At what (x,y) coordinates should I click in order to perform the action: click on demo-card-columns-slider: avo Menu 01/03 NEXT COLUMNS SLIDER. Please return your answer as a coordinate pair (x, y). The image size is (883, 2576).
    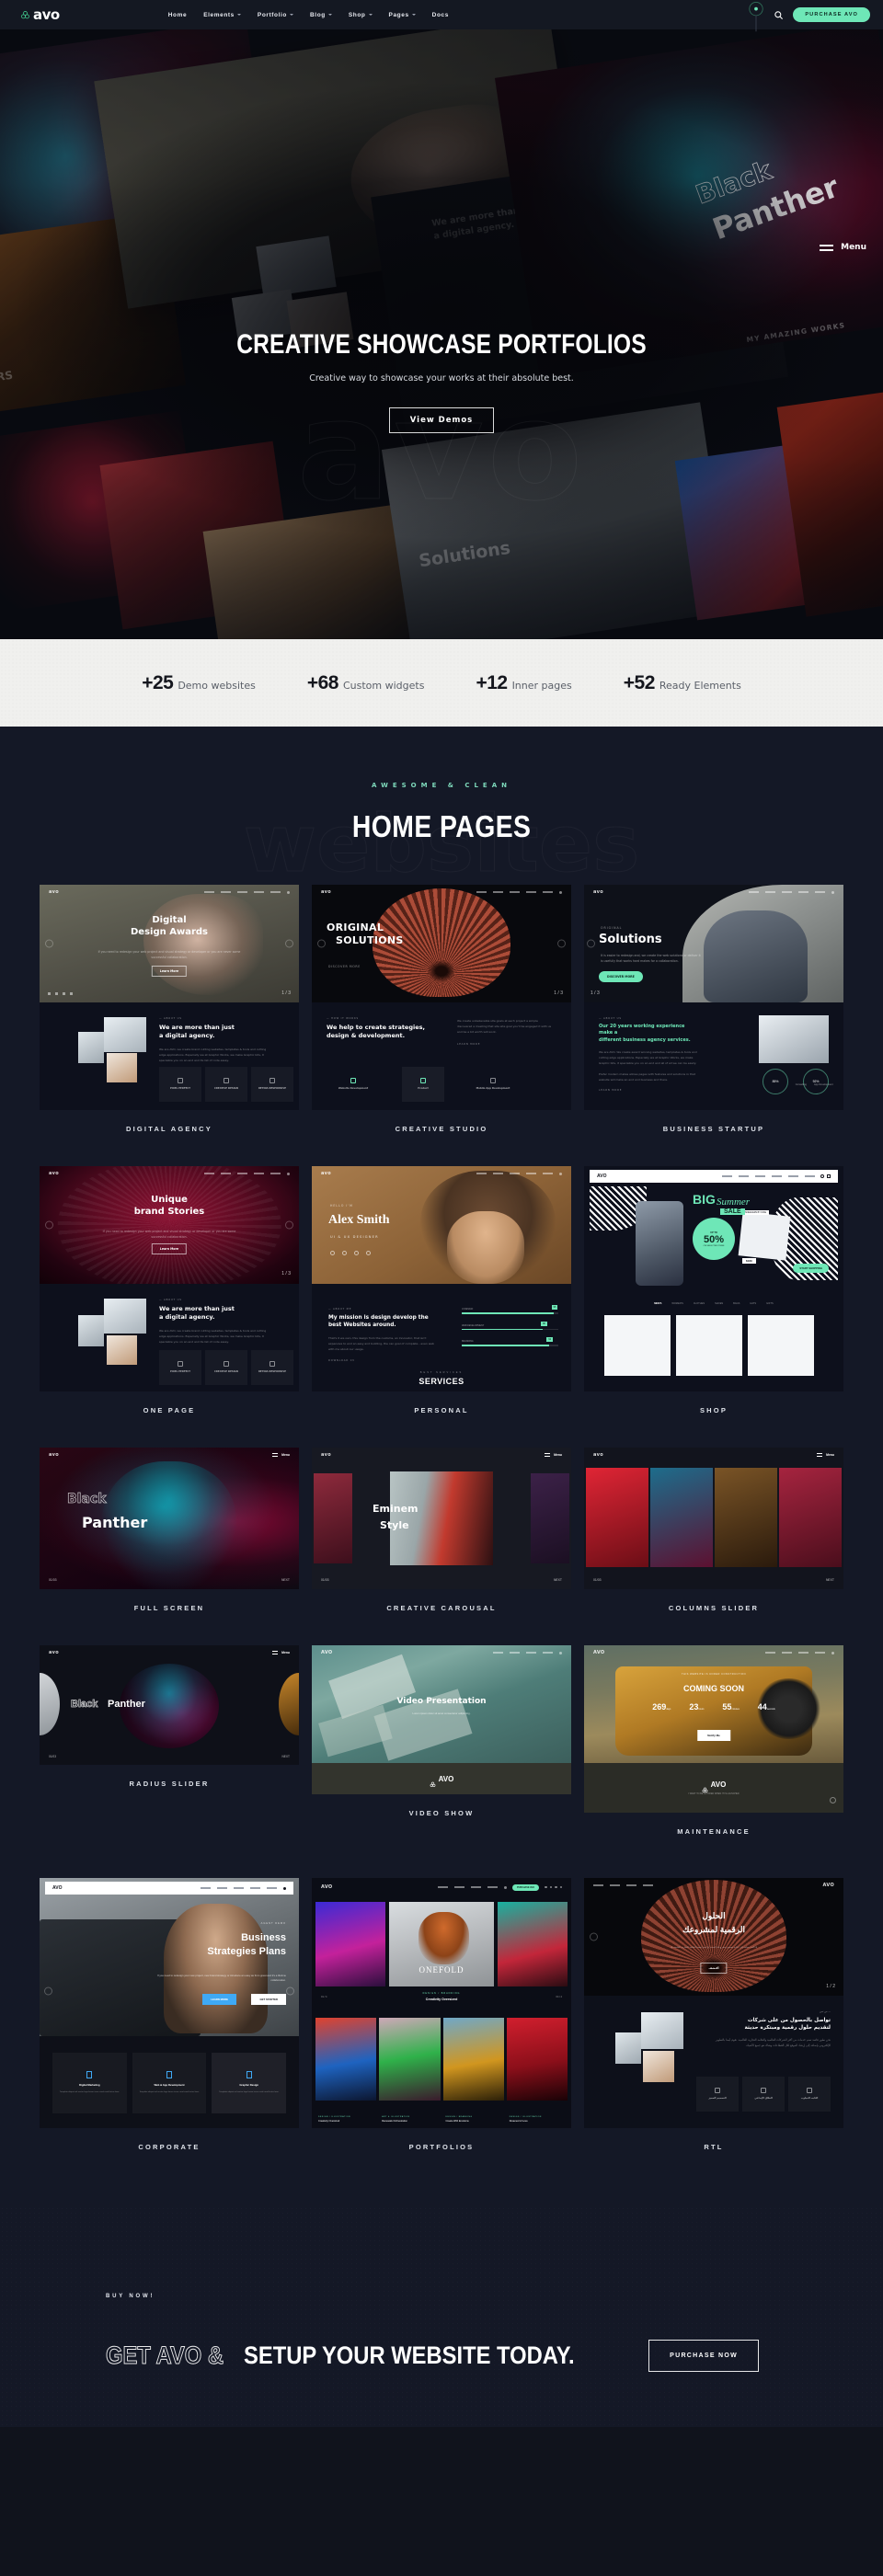
    Looking at the image, I should click on (713, 1530).